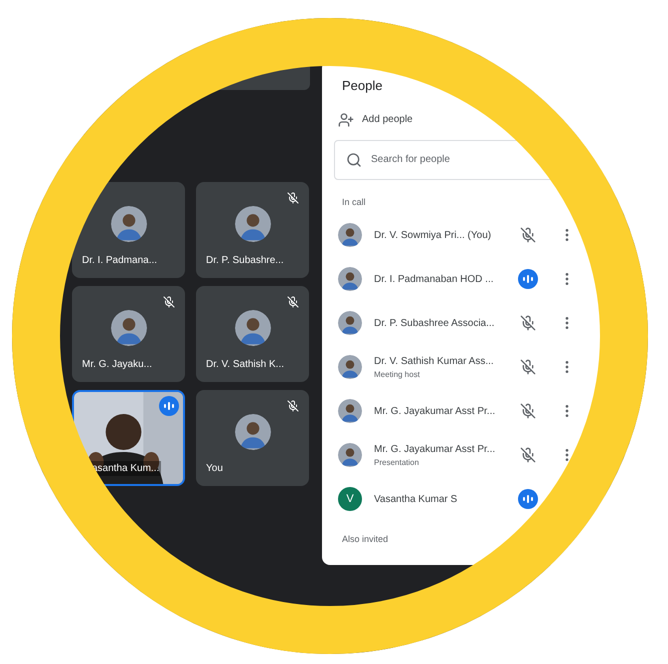 This screenshot has height=664, width=668. What do you see at coordinates (397, 374) in the screenshot?
I see `participant-role: Meeting host` at bounding box center [397, 374].